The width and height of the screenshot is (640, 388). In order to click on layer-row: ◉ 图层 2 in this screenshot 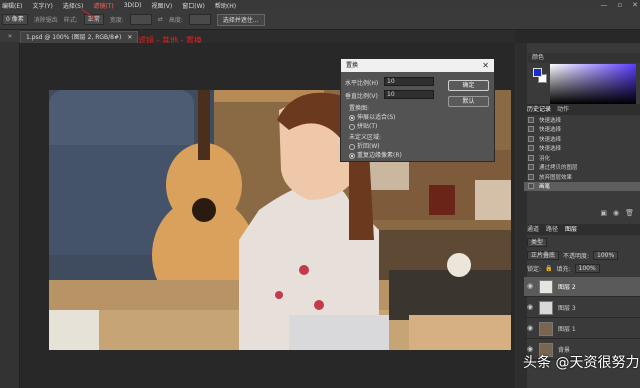, I will do `click(582, 287)`.